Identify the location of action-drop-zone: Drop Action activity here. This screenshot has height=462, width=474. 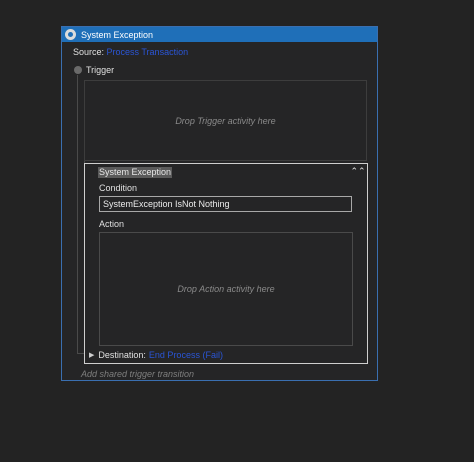
(226, 289).